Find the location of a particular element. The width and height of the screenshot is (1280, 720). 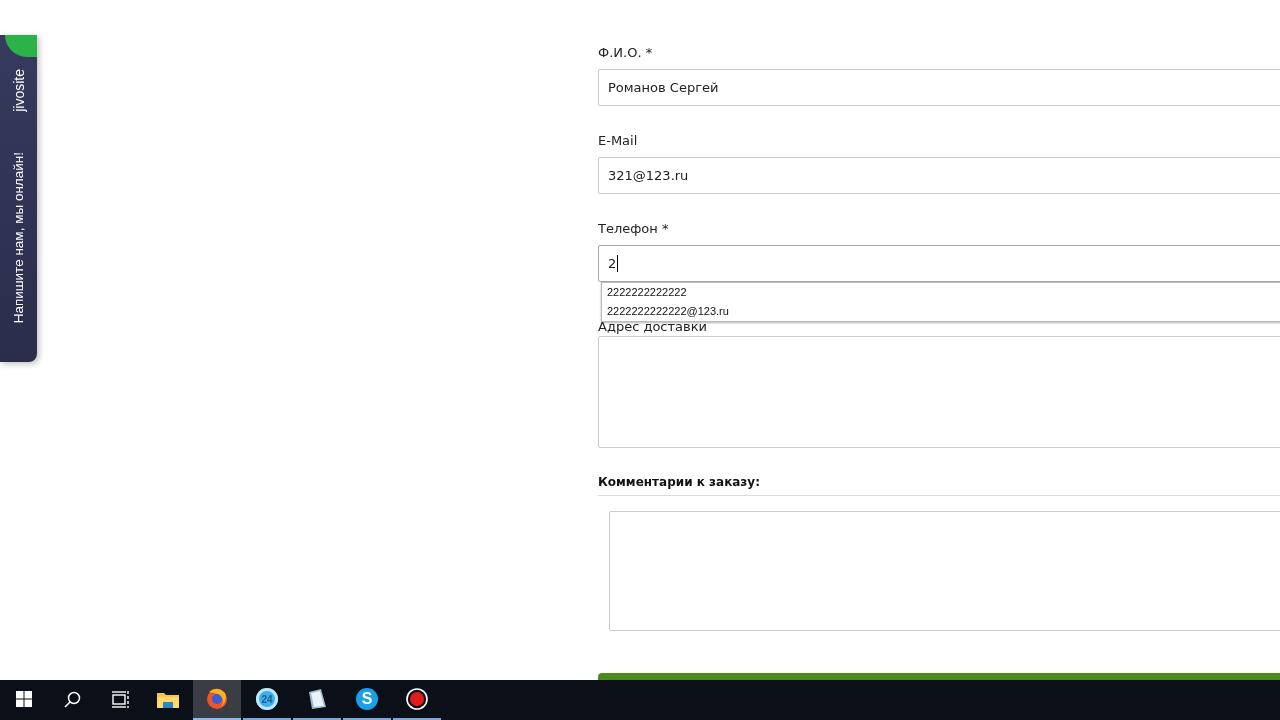

chat-tab: jivosite Напишите нам, мы онлайн! is located at coordinates (18, 198).